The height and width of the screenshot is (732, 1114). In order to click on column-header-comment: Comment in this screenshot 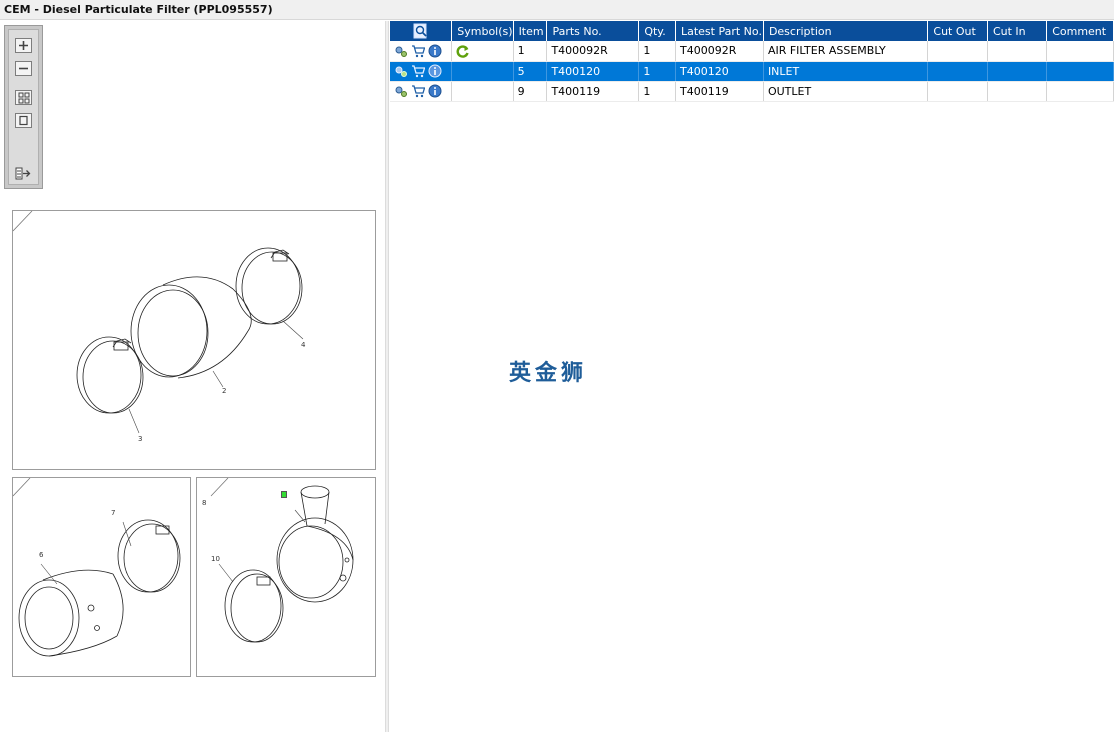, I will do `click(1080, 31)`.